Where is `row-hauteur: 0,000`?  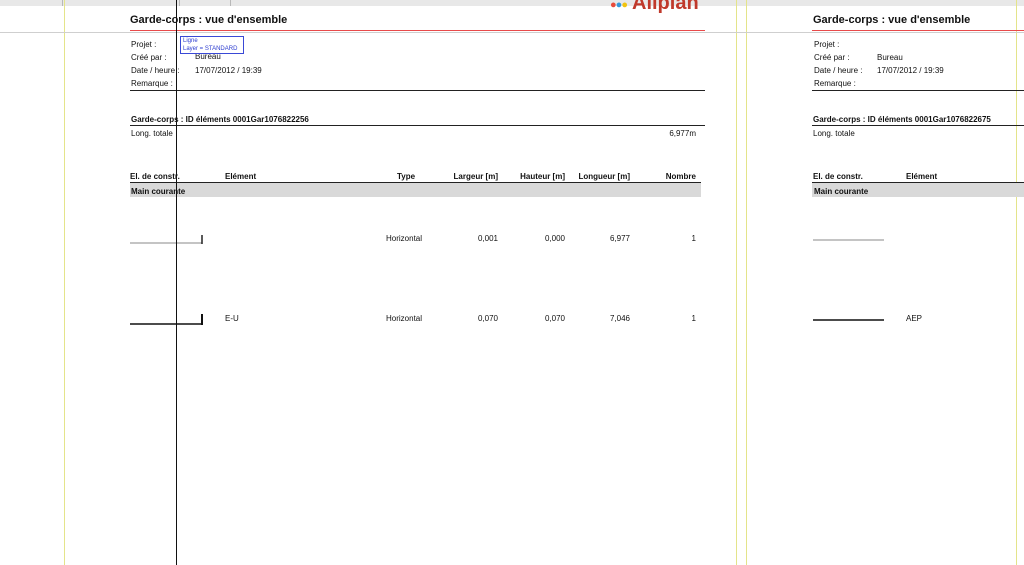
row-hauteur: 0,000 is located at coordinates (554, 238).